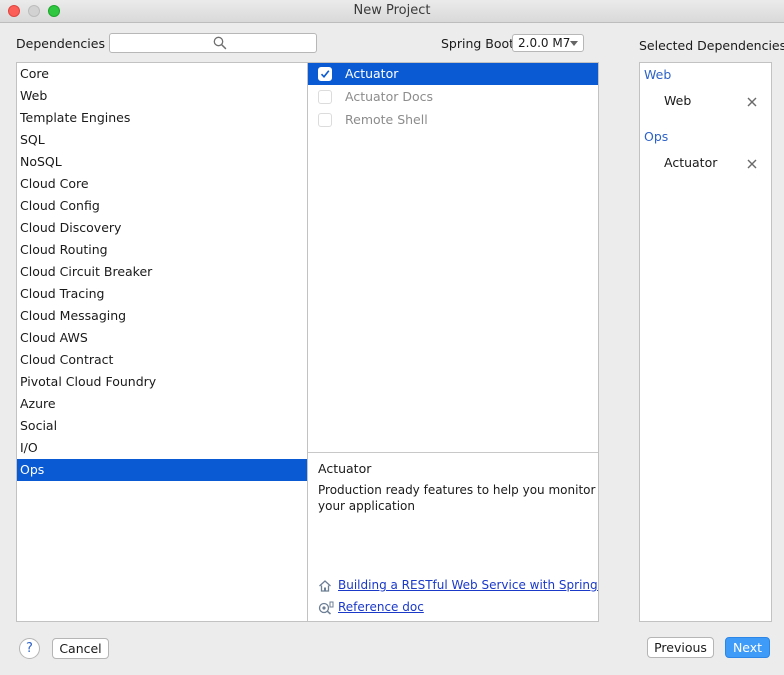  I want to click on category-item: Web, so click(162, 96).